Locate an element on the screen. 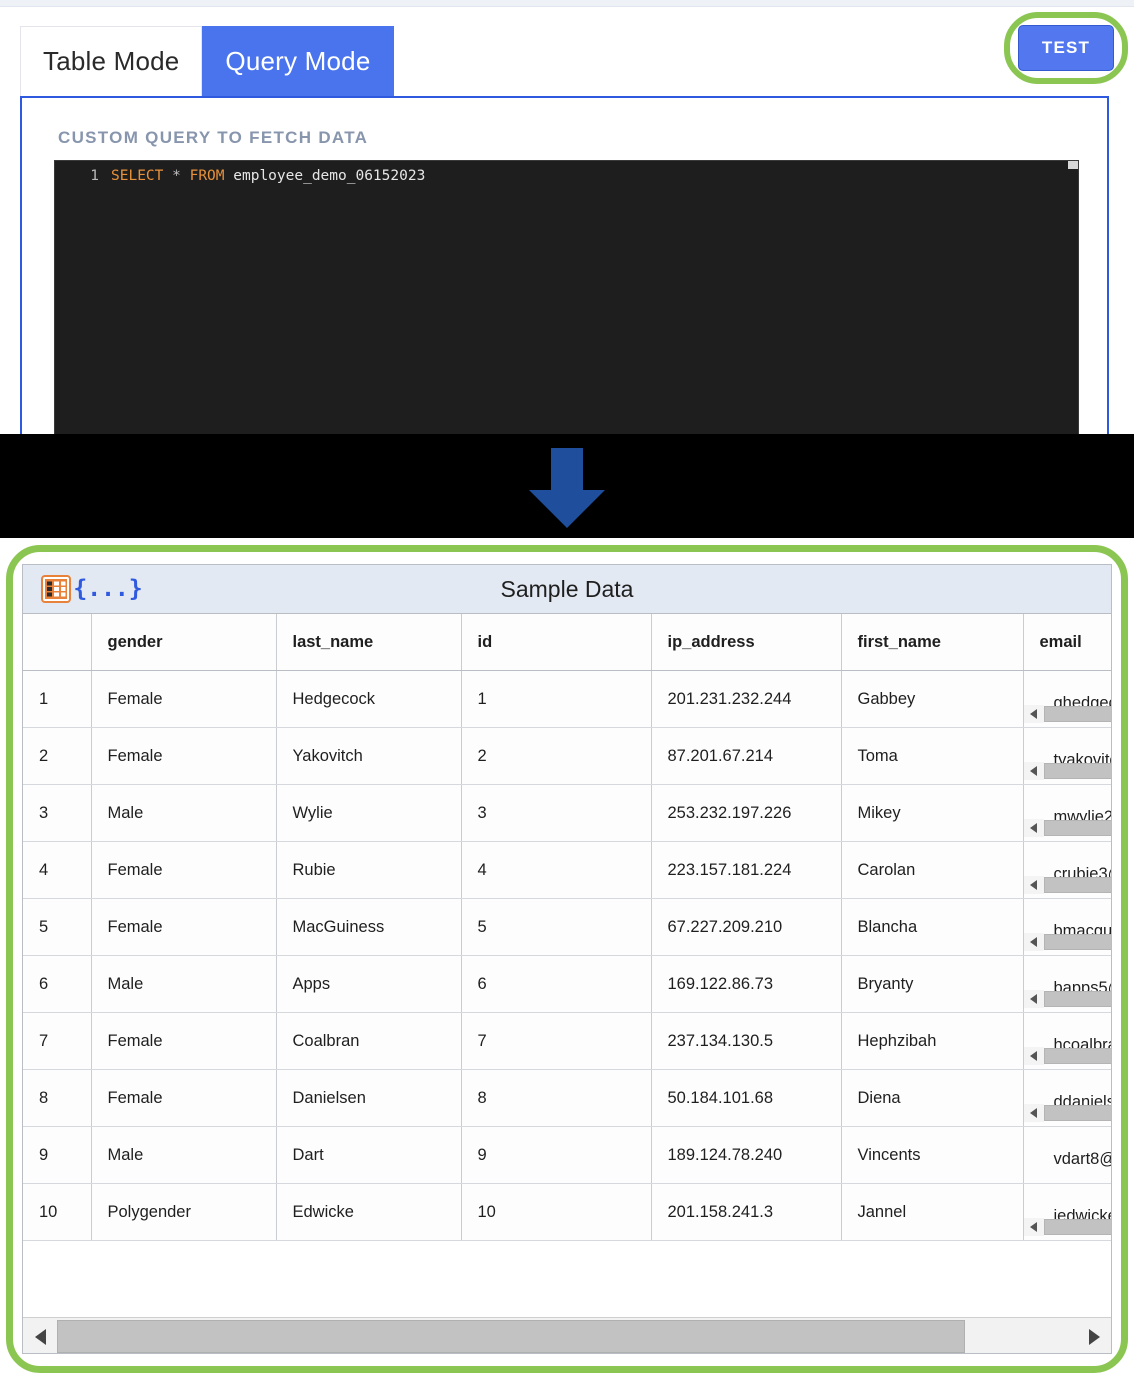  cell-first-name: Diena is located at coordinates (932, 1098).